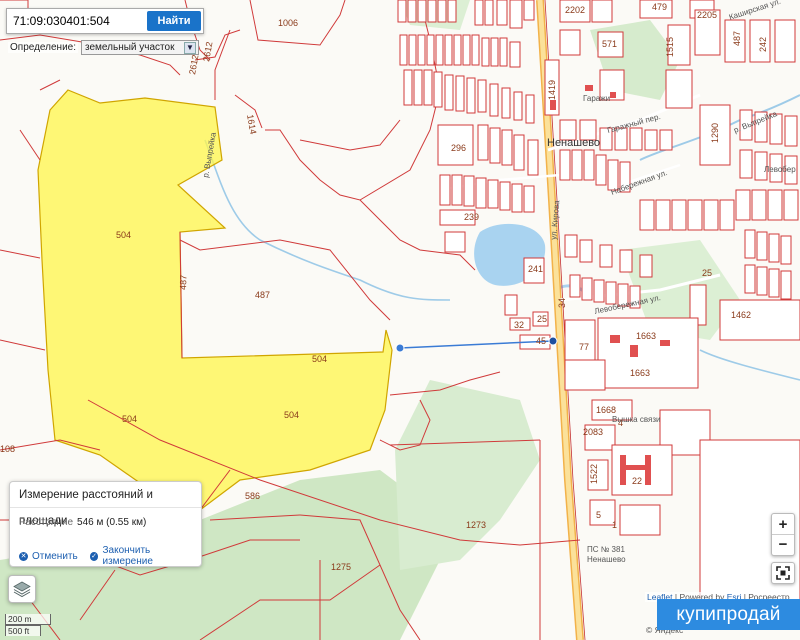 The image size is (800, 640). What do you see at coordinates (519, 325) in the screenshot?
I see `plot-label: 32` at bounding box center [519, 325].